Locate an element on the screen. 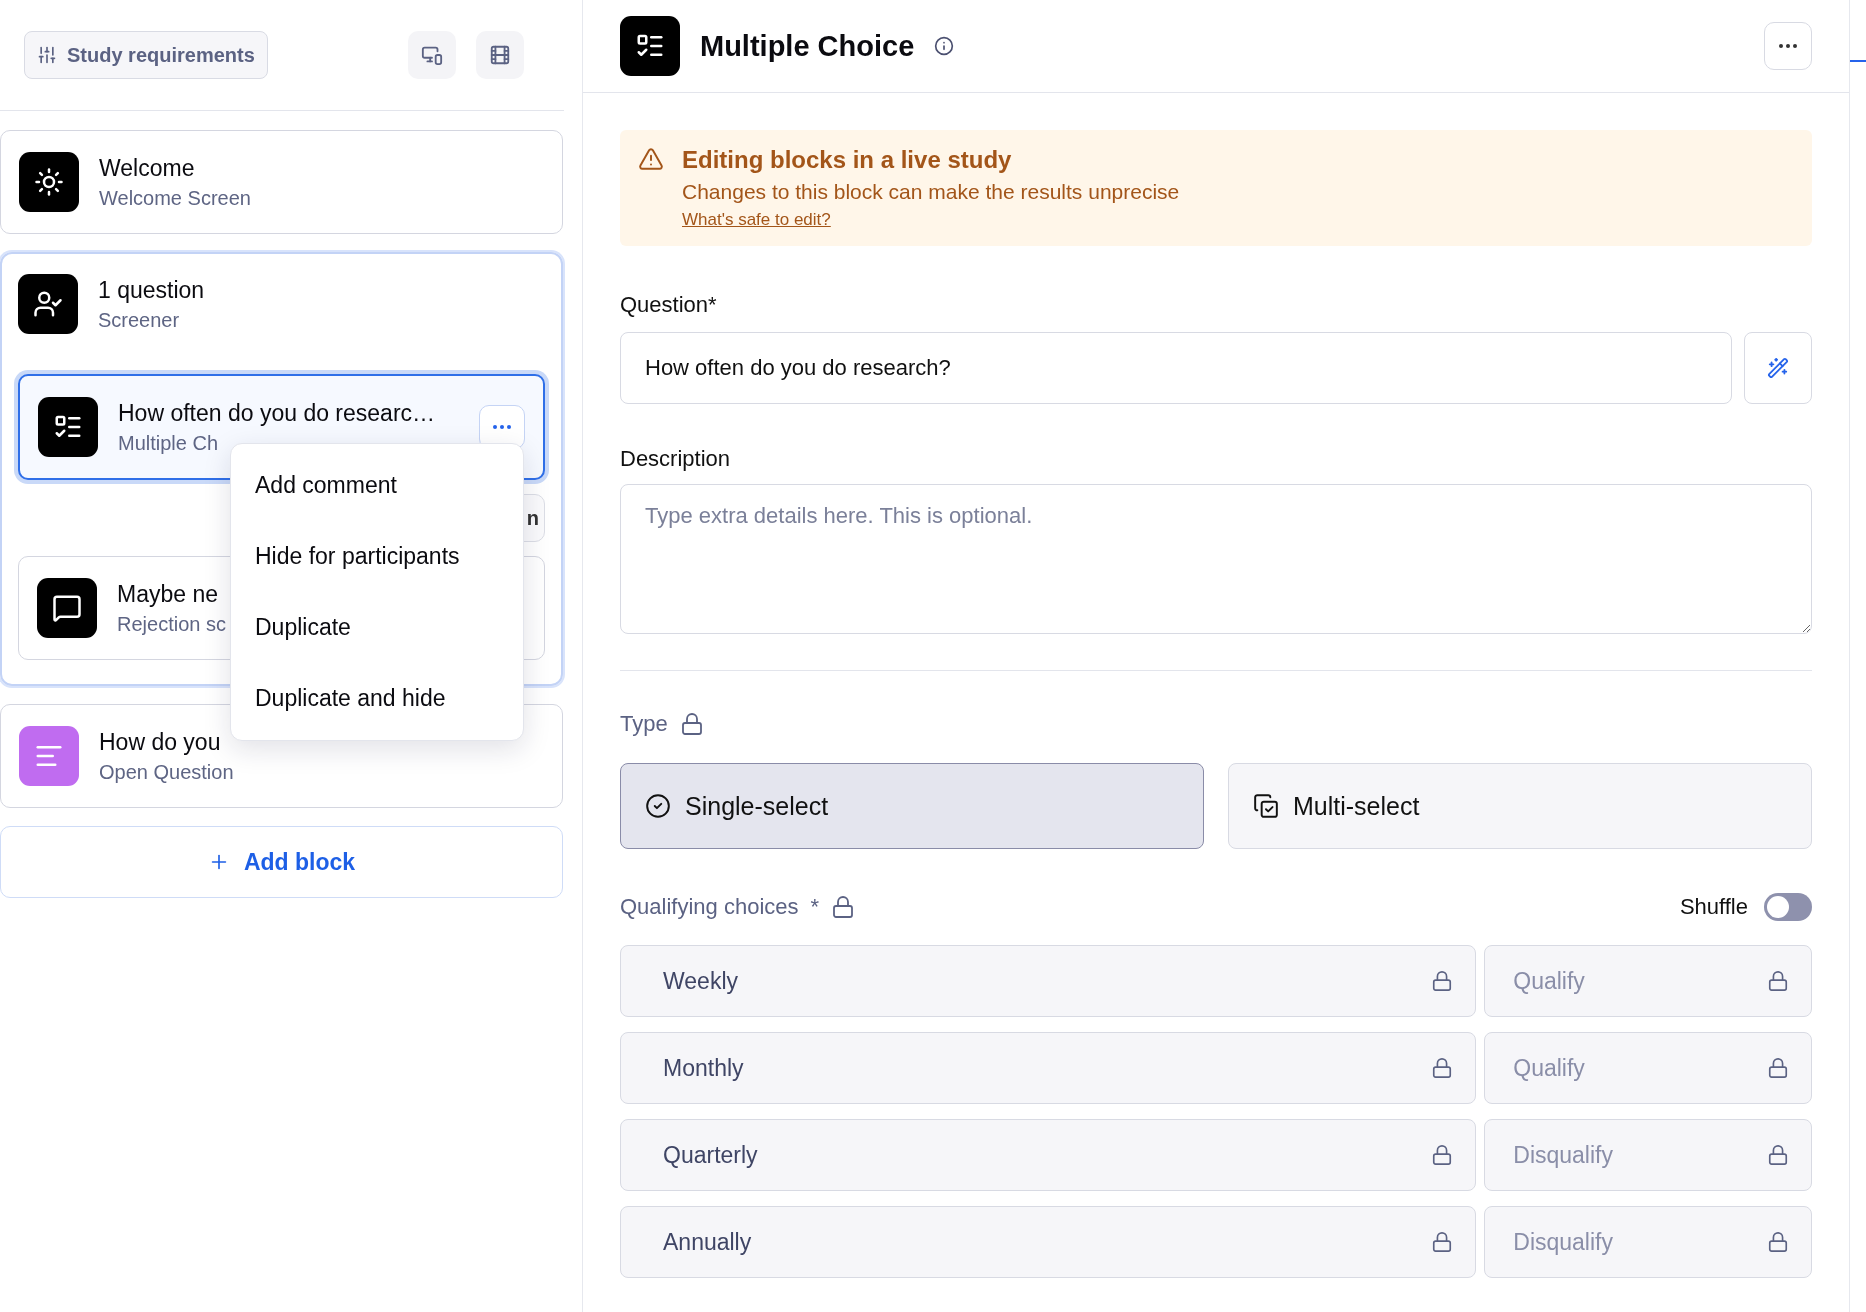 The height and width of the screenshot is (1312, 1866). field-label: Type is located at coordinates (644, 724).